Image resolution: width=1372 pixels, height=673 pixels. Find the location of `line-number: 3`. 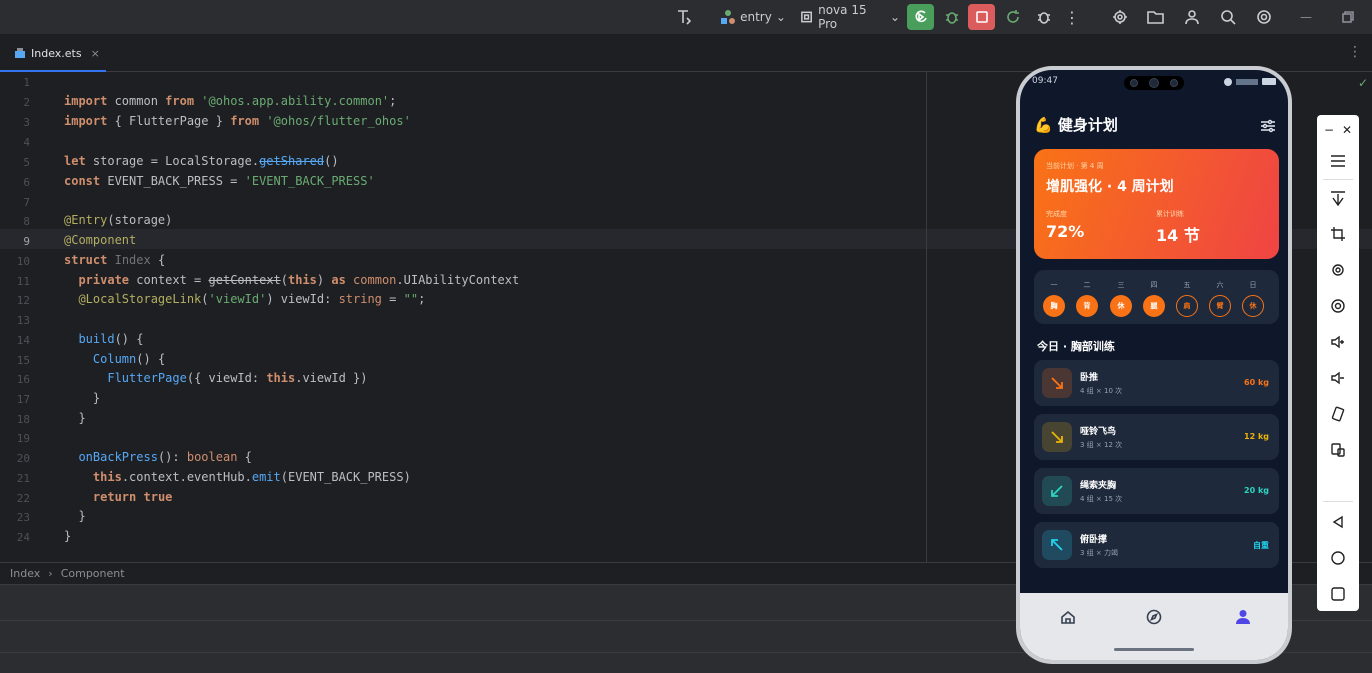

line-number: 3 is located at coordinates (26, 122).